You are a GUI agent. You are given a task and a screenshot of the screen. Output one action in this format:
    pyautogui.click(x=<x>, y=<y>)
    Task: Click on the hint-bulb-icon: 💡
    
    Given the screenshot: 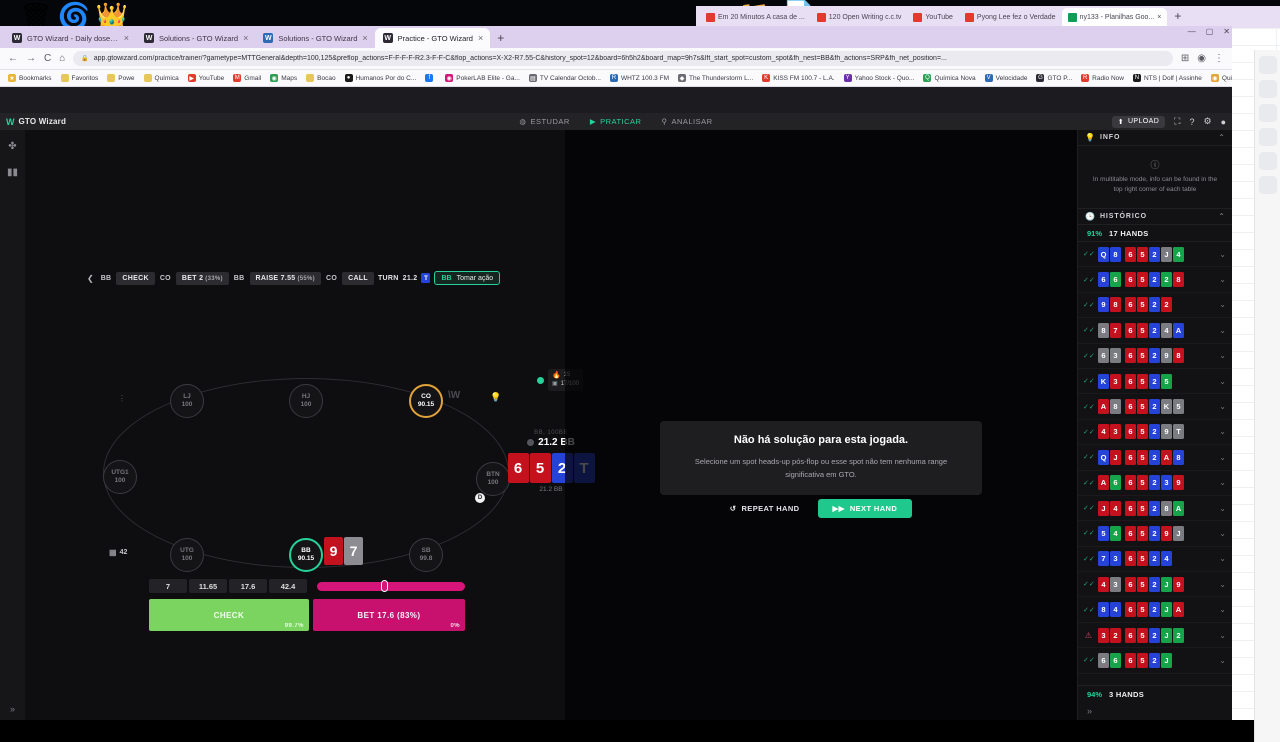 What is the action you would take?
    pyautogui.click(x=495, y=397)
    